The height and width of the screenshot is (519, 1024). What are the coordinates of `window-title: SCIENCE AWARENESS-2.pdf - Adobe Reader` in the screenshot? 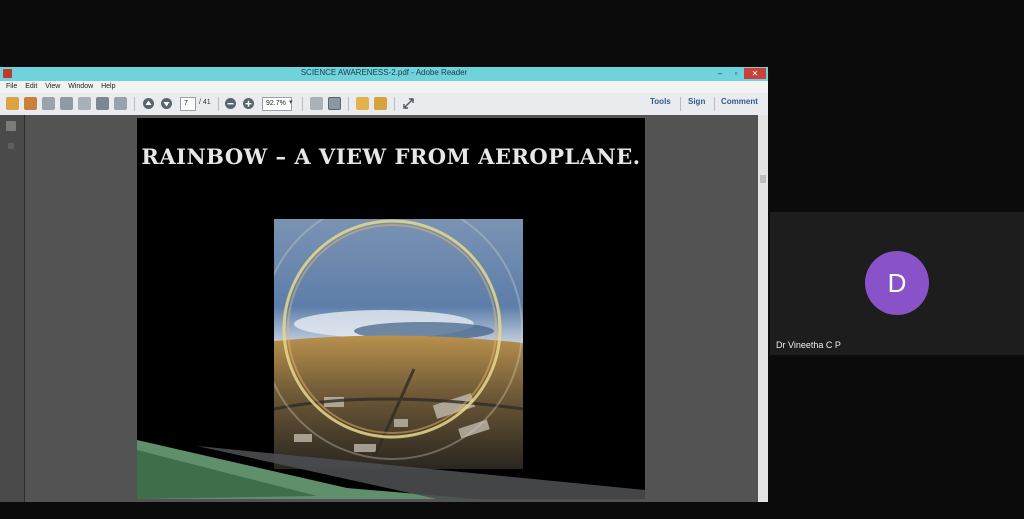 It's located at (384, 72).